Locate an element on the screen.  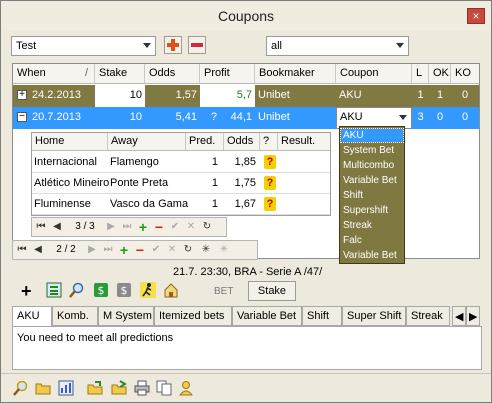
export-icon is located at coordinates (95, 388).